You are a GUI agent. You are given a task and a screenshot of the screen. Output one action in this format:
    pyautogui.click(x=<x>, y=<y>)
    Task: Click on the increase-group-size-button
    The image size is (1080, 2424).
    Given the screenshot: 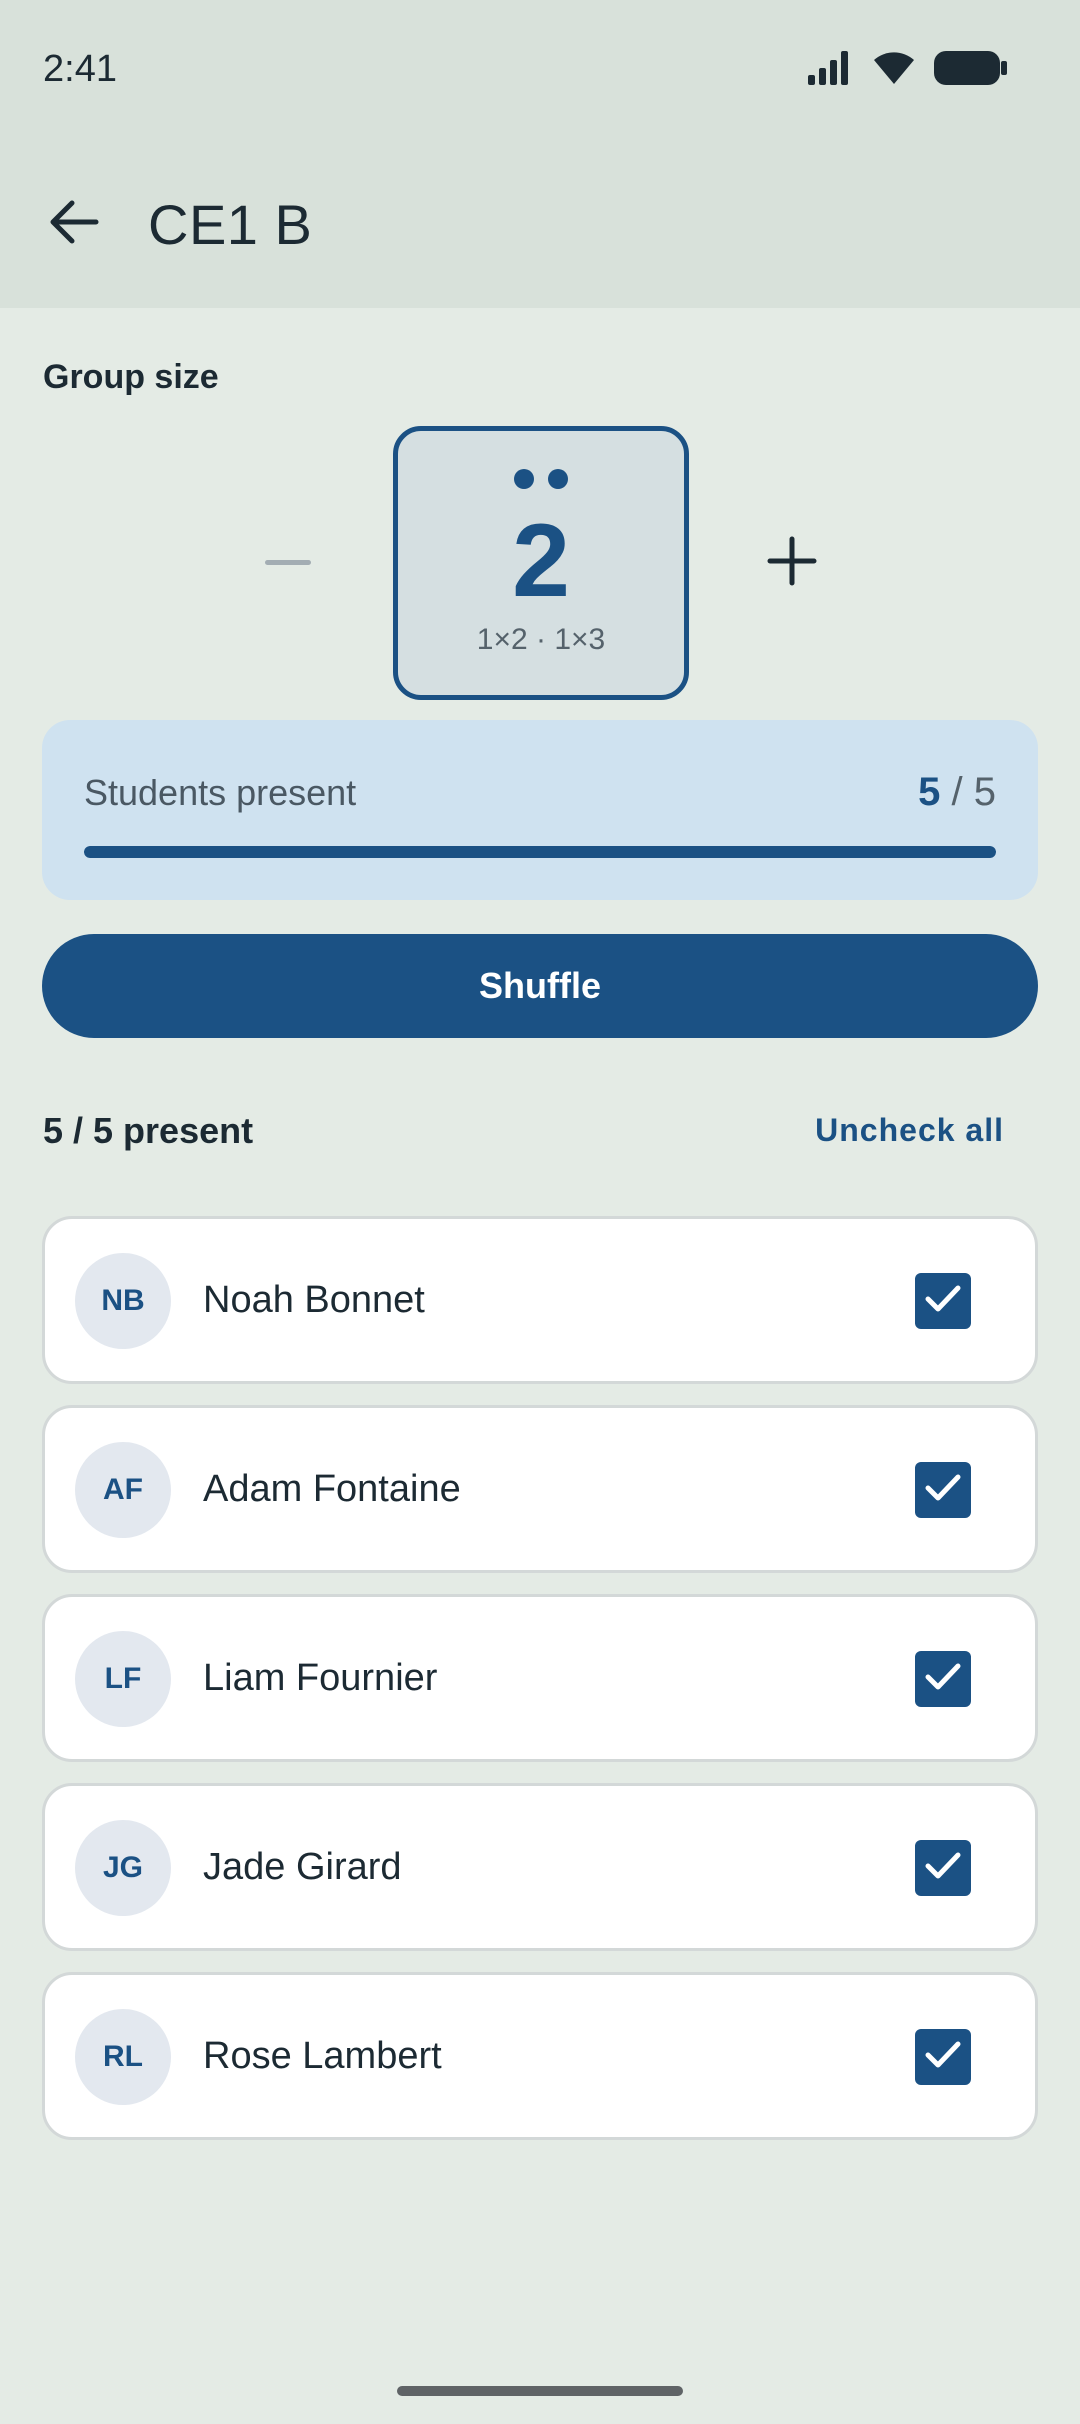 What is the action you would take?
    pyautogui.click(x=792, y=563)
    